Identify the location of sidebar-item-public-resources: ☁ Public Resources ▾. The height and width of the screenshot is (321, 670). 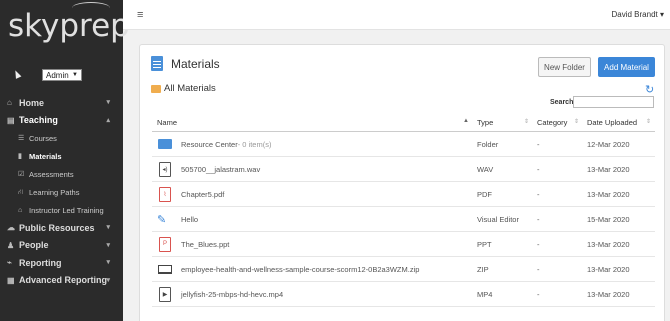
(61, 228).